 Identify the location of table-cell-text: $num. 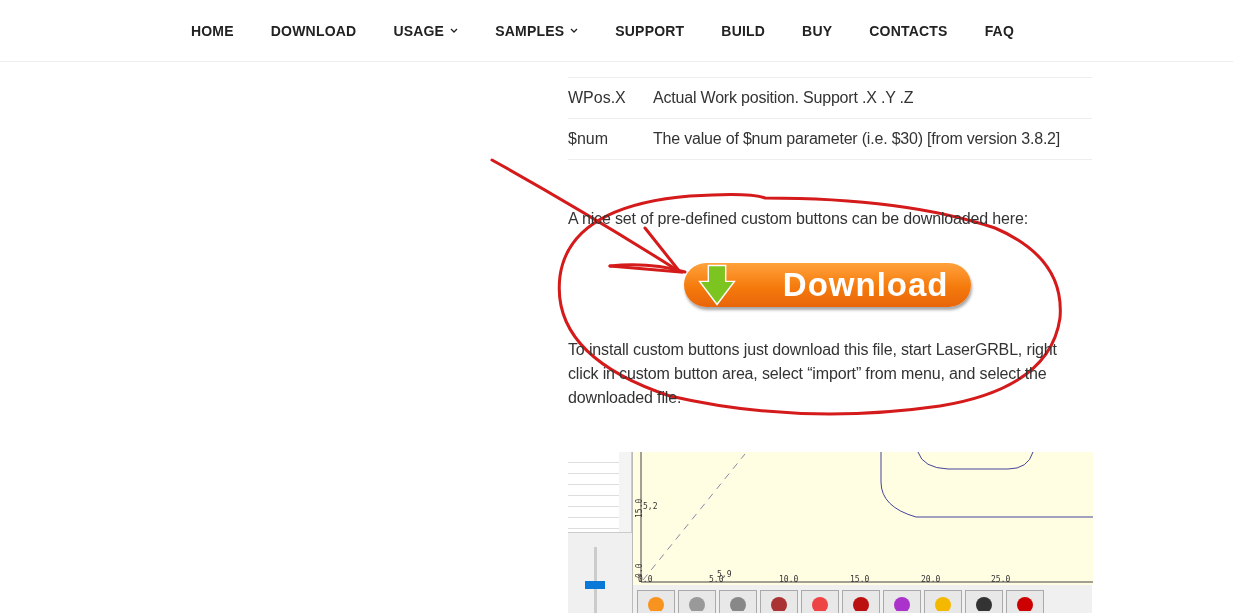
(589, 139).